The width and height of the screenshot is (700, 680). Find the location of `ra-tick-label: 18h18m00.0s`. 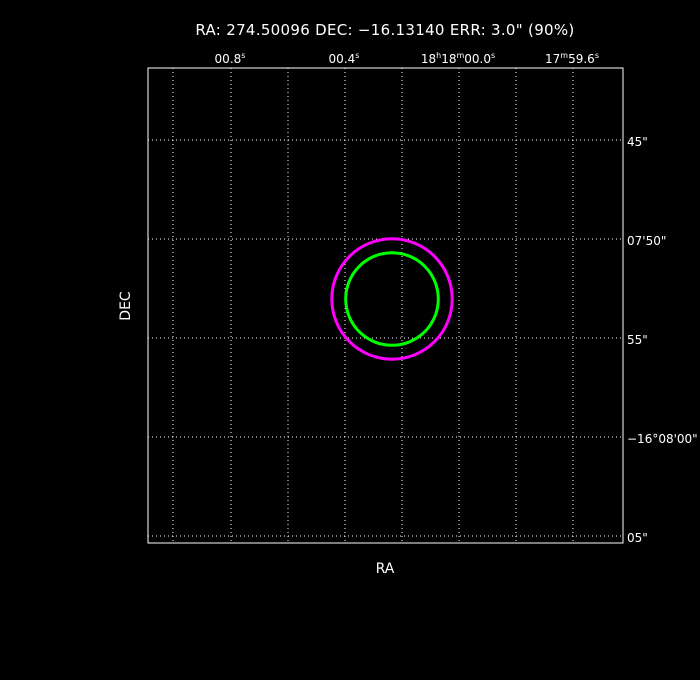

ra-tick-label: 18h18m00.0s is located at coordinates (458, 58).